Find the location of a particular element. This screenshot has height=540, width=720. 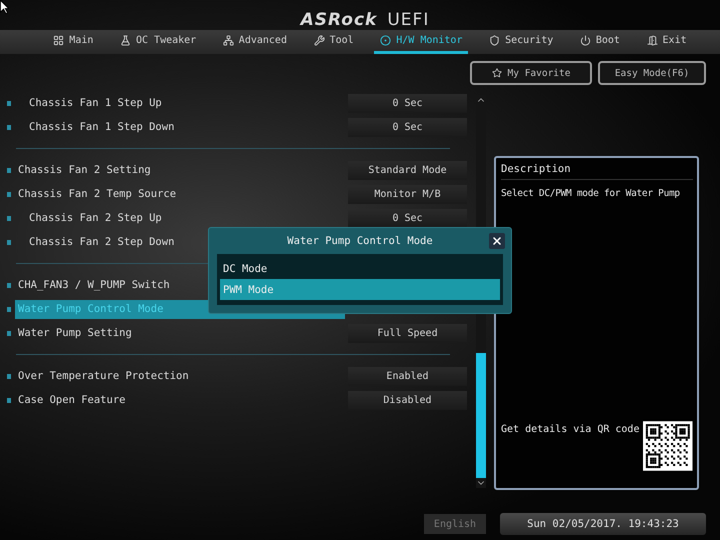

dialog-title: Water Pump Control Mode is located at coordinates (360, 241).